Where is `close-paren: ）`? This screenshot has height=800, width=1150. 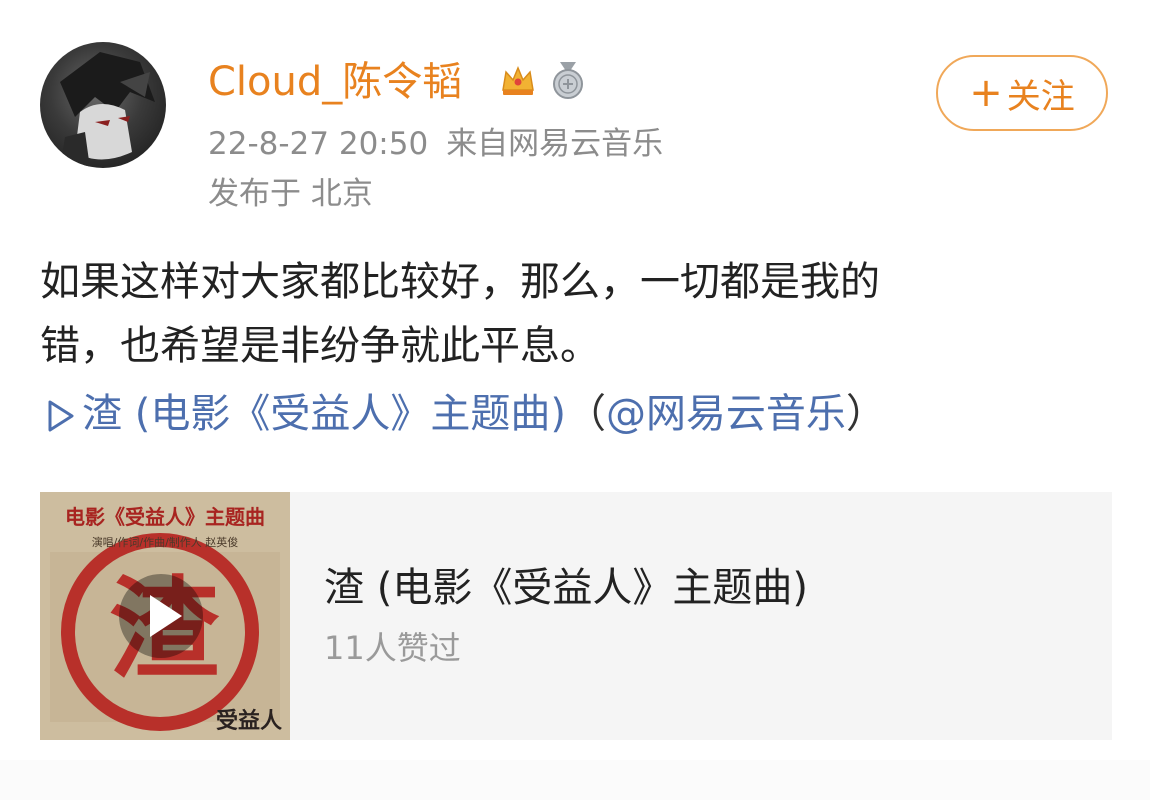 close-paren: ） is located at coordinates (865, 414).